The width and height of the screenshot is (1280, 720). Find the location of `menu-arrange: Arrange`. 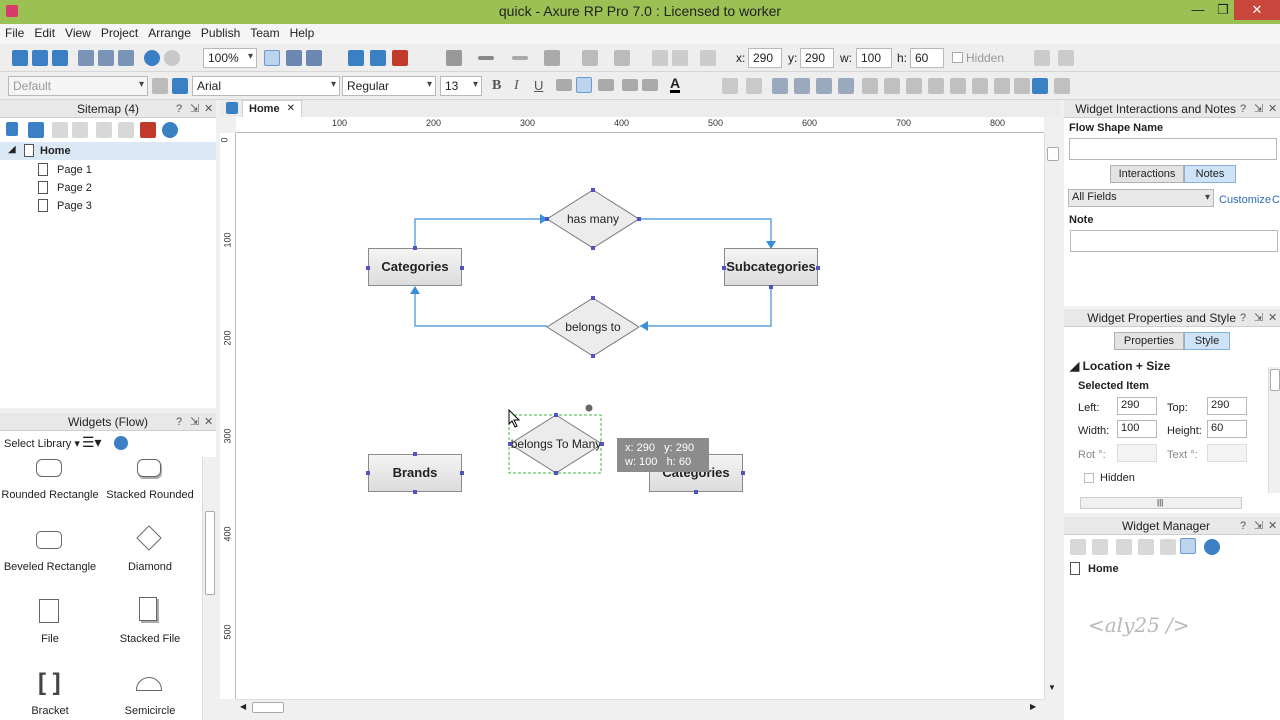

menu-arrange: Arrange is located at coordinates (169, 32).